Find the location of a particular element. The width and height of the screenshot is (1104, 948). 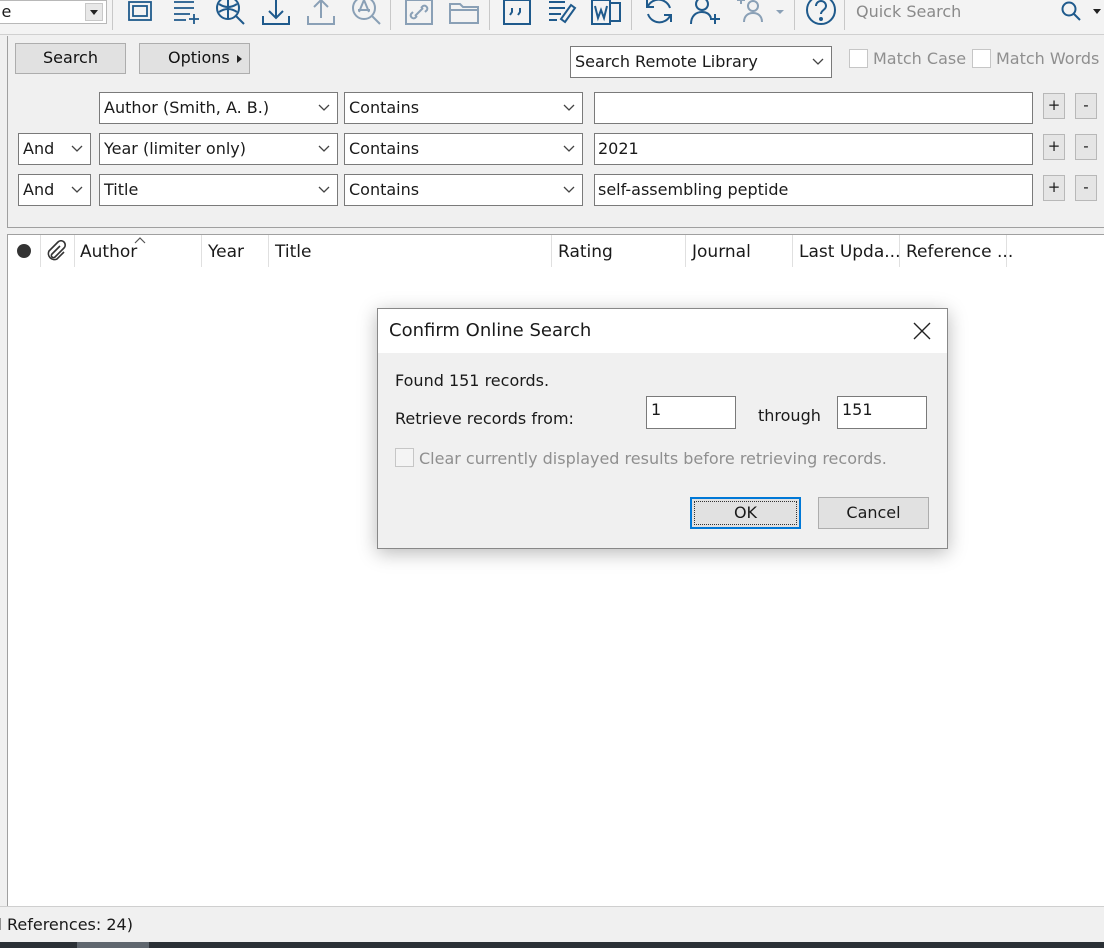

search-field-select: Year (limiter only) is located at coordinates (218, 149).